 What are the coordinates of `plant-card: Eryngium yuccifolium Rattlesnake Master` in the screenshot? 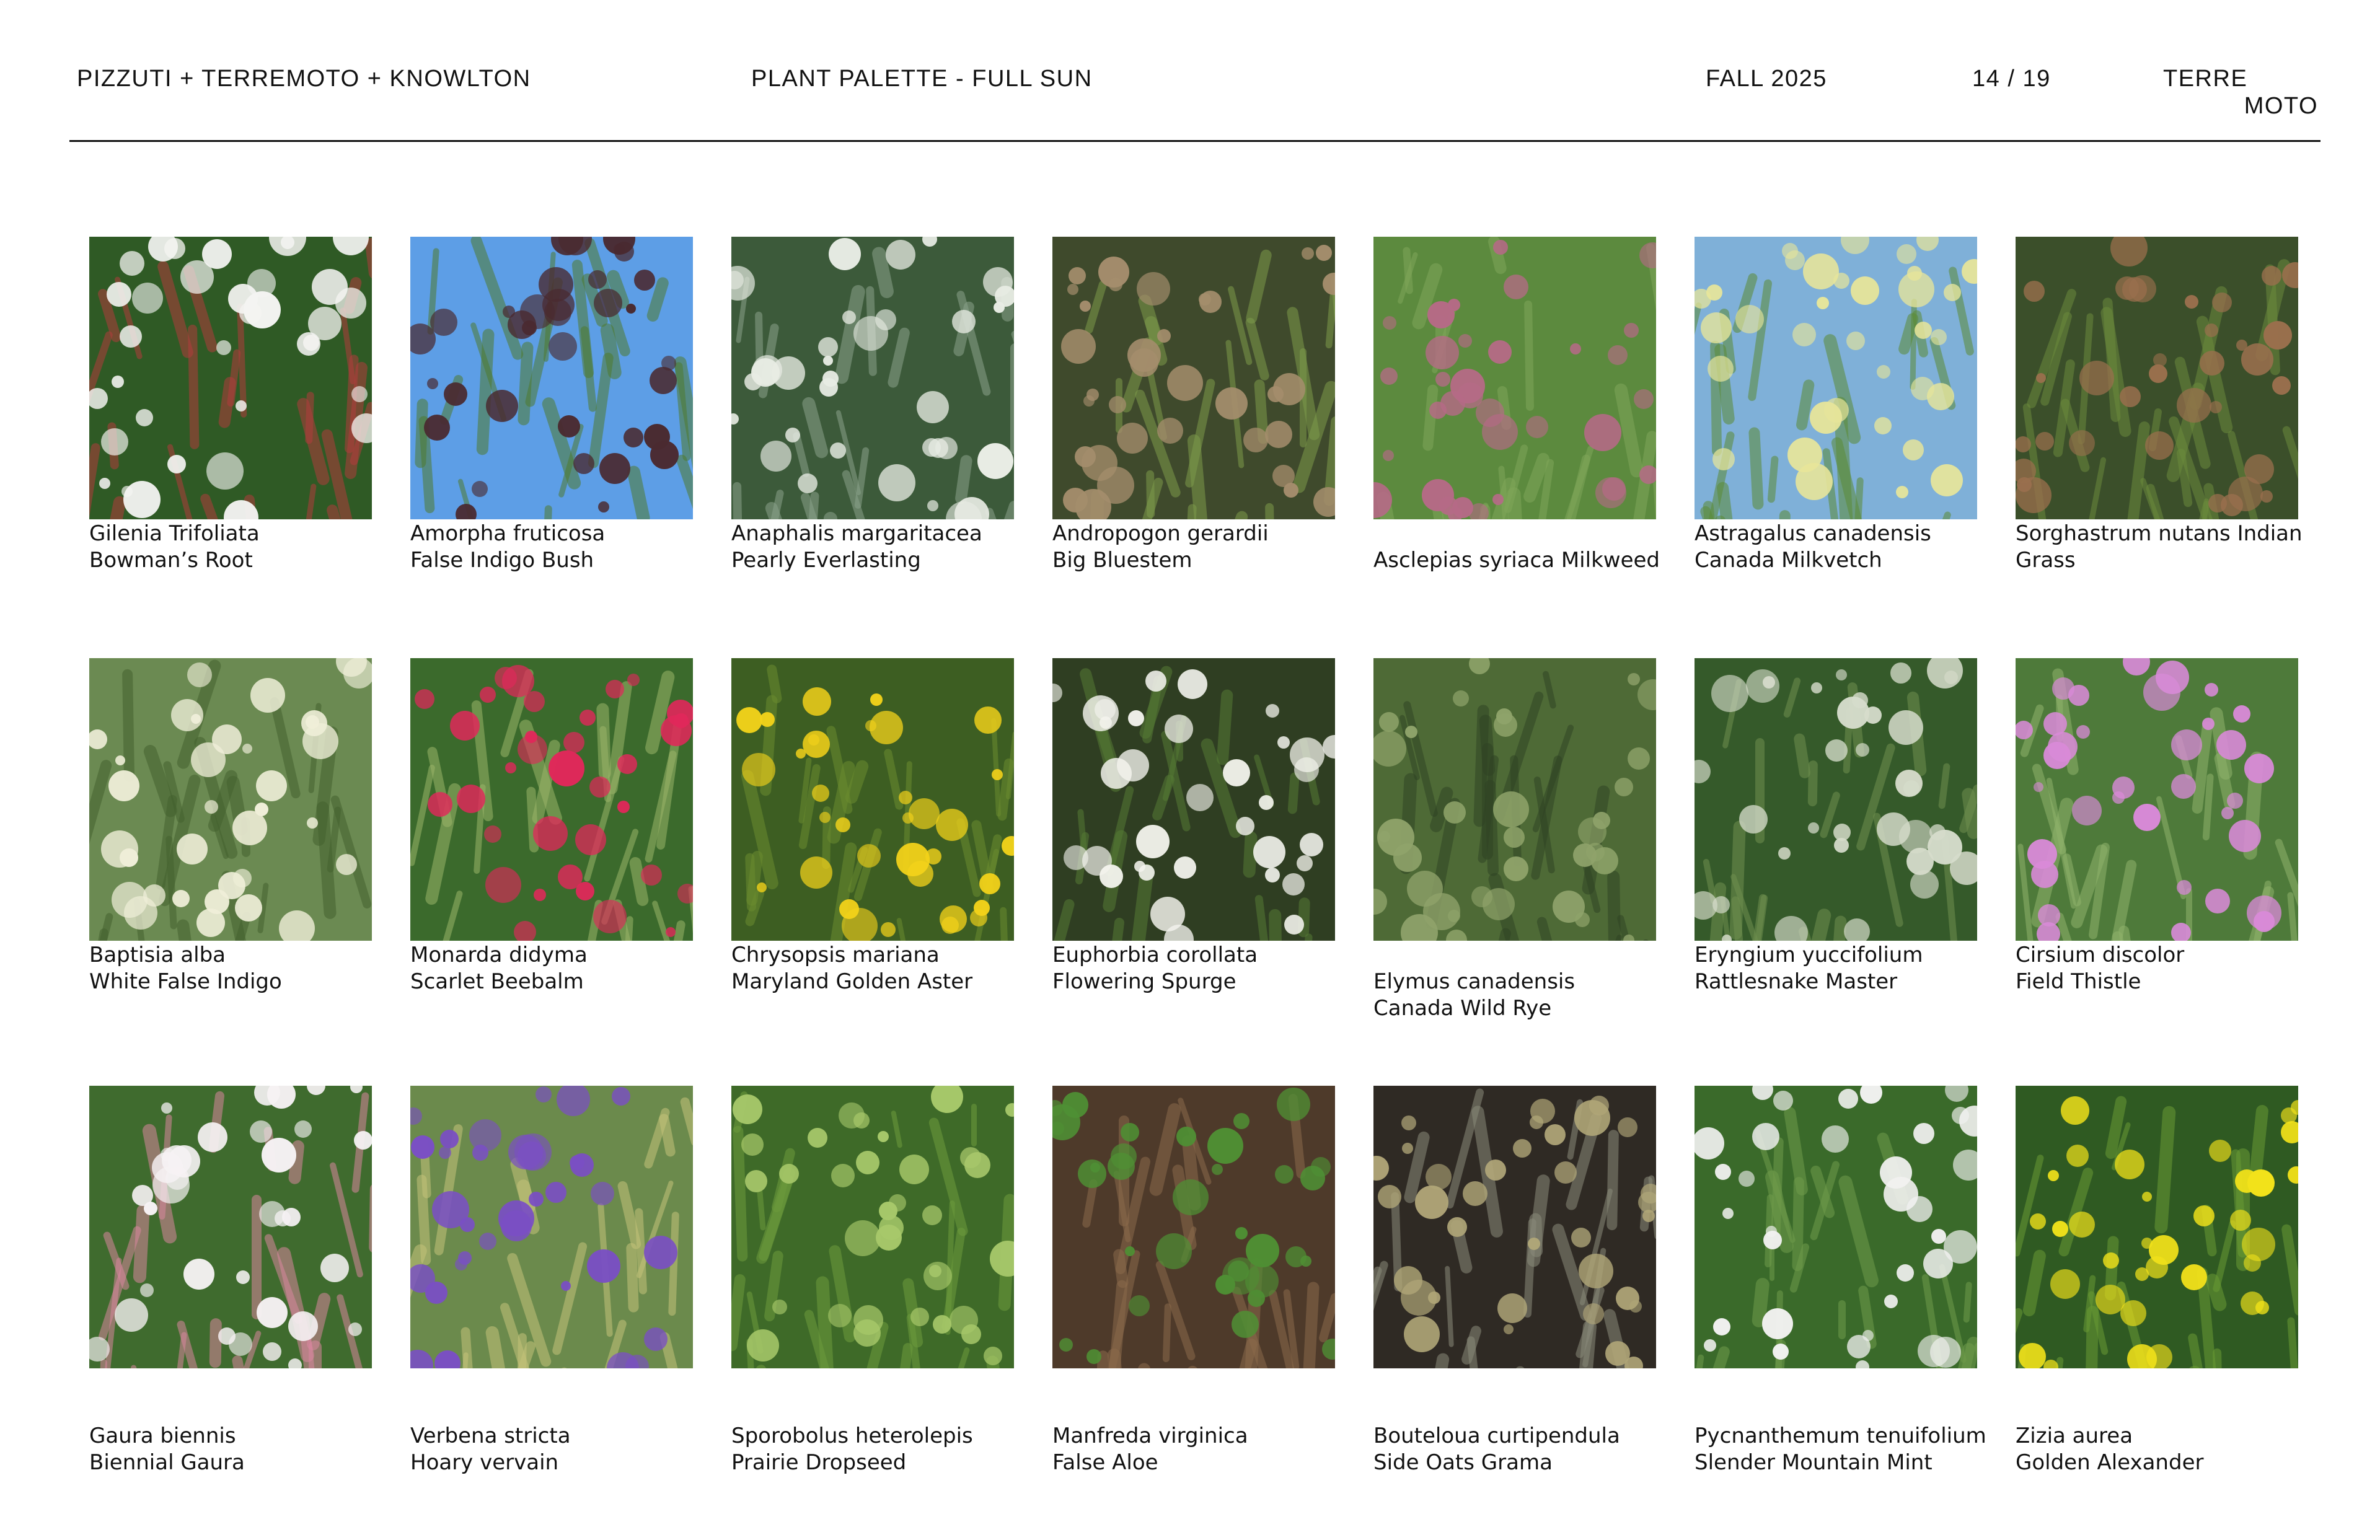 It's located at (1836, 826).